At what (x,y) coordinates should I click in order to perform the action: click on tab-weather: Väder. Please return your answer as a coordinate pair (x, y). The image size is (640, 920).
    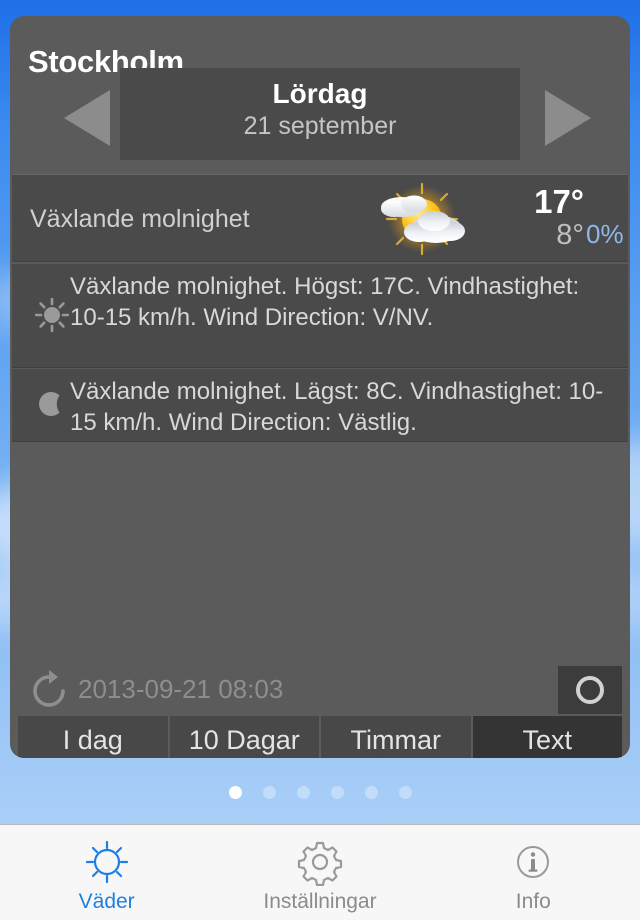
    Looking at the image, I should click on (106, 872).